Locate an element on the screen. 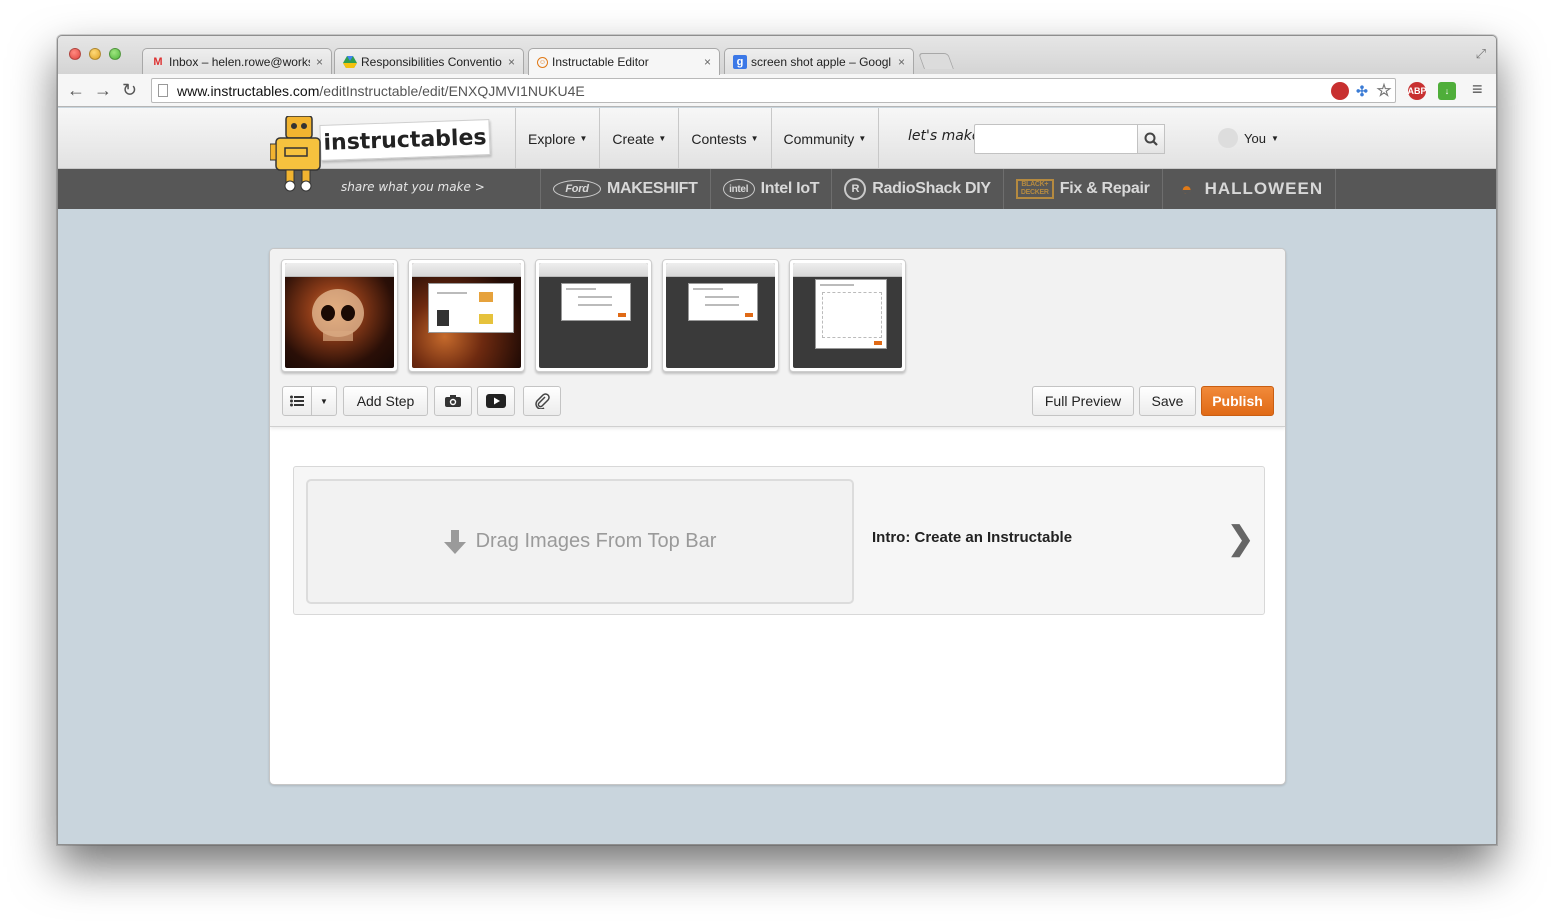 The width and height of the screenshot is (1554, 924). add-attachment-button is located at coordinates (542, 401).